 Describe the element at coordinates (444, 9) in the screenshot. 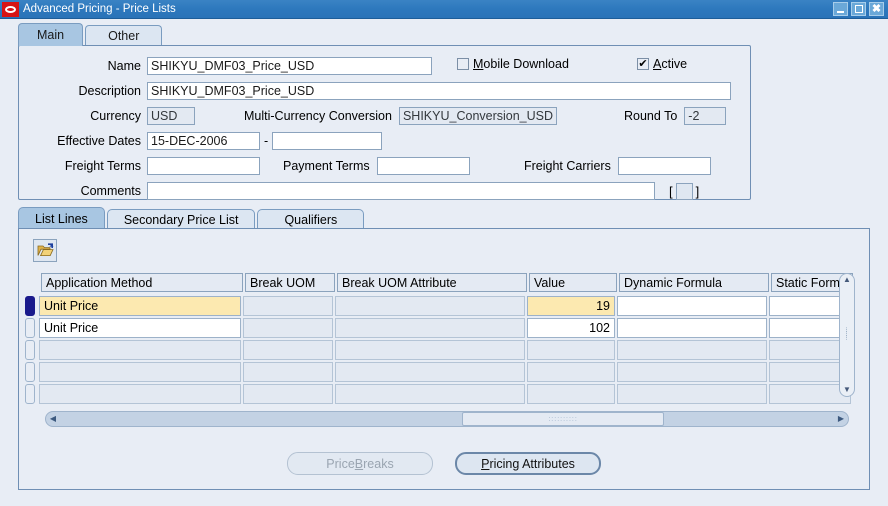

I see `window-titlebar: Advanced Pricing - Price Lists ✖` at that location.